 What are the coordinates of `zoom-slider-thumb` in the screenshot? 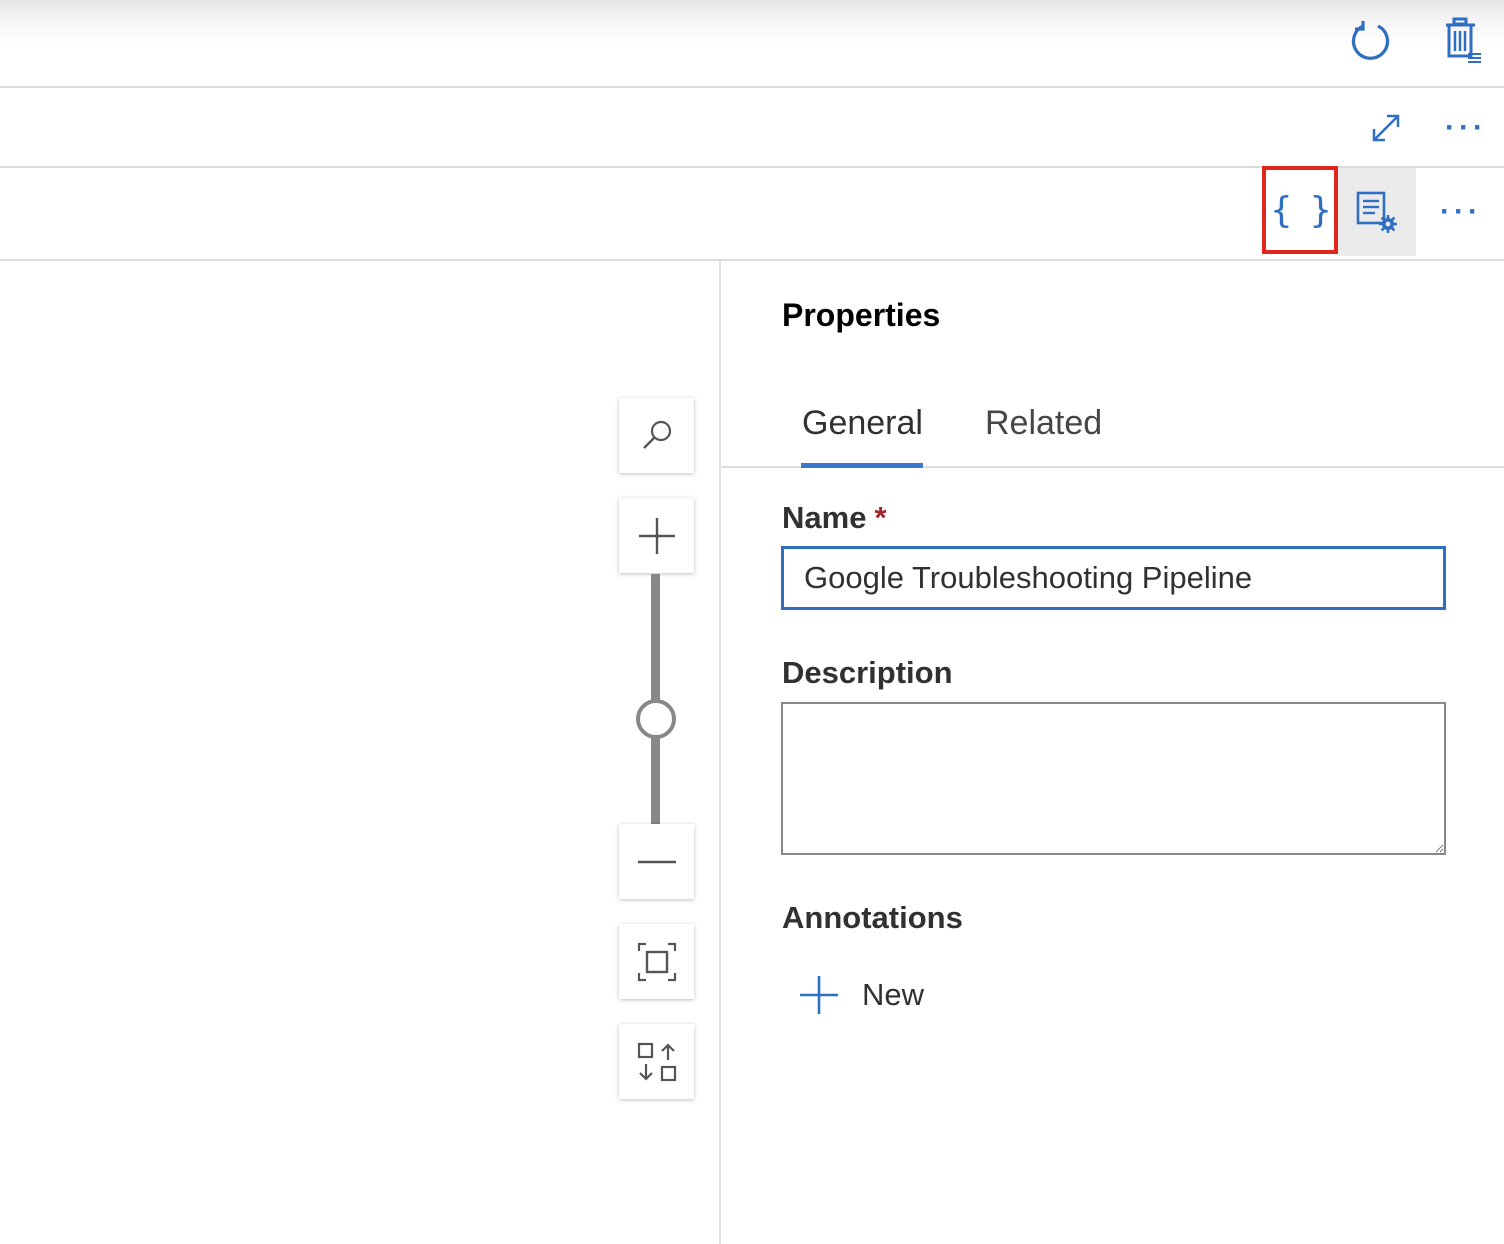 It's located at (655, 719).